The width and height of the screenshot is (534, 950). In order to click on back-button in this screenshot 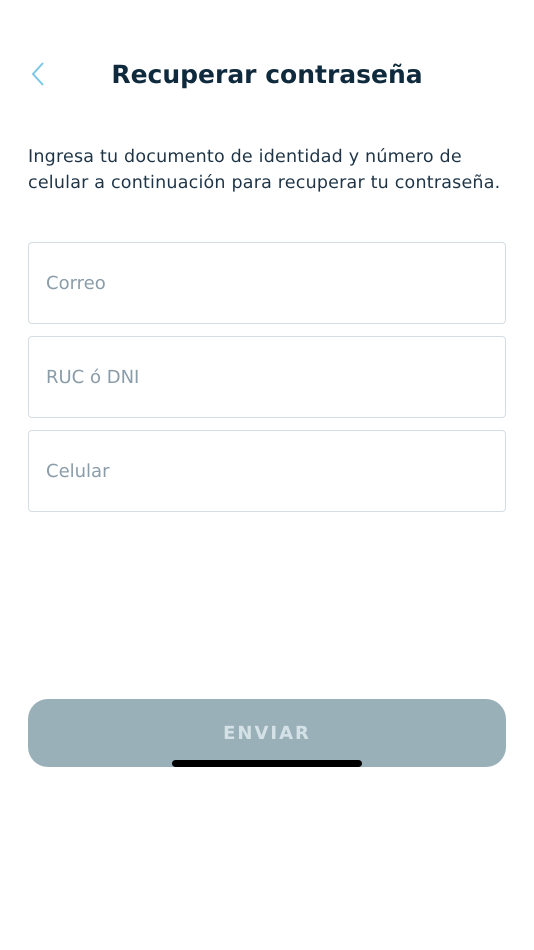, I will do `click(38, 74)`.